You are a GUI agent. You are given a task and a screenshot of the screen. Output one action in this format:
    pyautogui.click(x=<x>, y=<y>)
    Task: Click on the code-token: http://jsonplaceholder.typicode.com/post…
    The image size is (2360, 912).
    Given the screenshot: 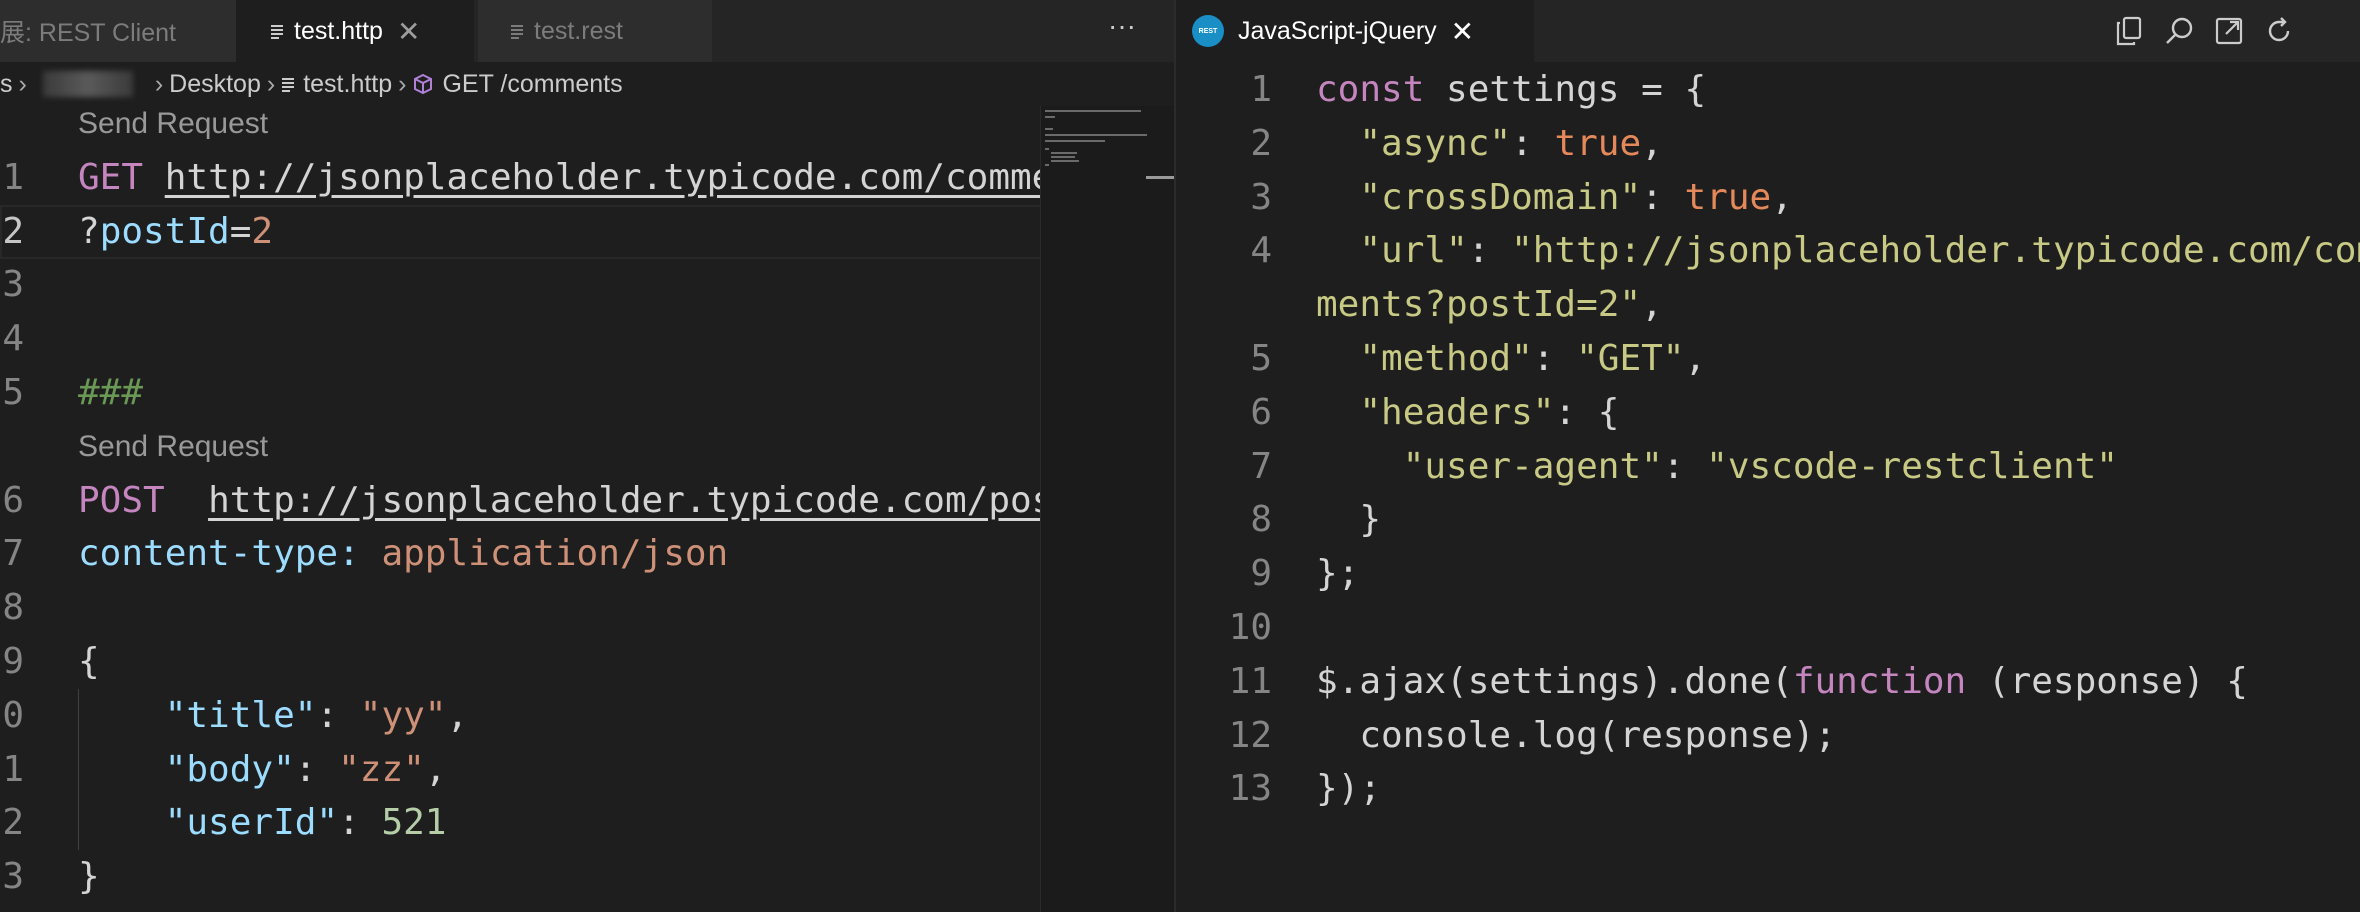 What is the action you would take?
    pyautogui.click(x=652, y=500)
    